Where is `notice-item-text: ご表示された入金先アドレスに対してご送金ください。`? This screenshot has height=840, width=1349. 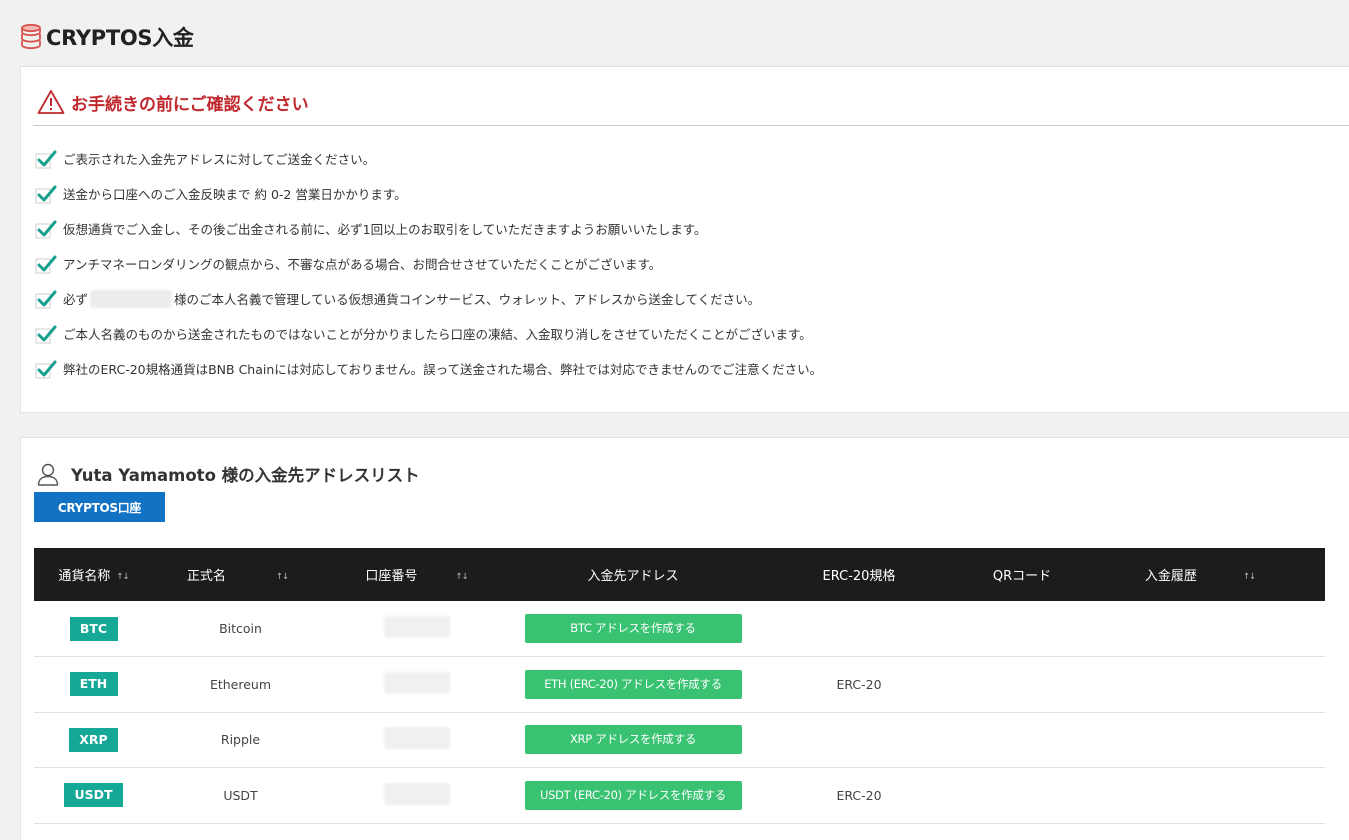
notice-item-text: ご表示された入金先アドレスに対してご送金ください。 is located at coordinates (219, 159).